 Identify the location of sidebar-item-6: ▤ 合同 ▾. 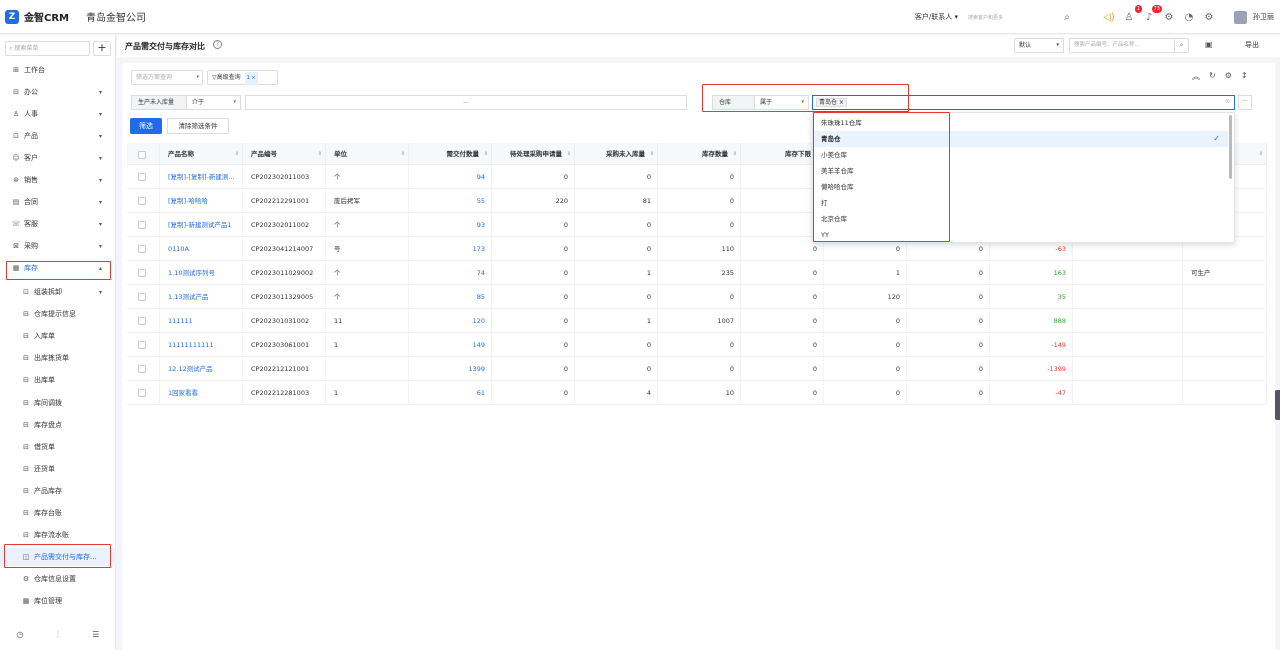
(58, 202).